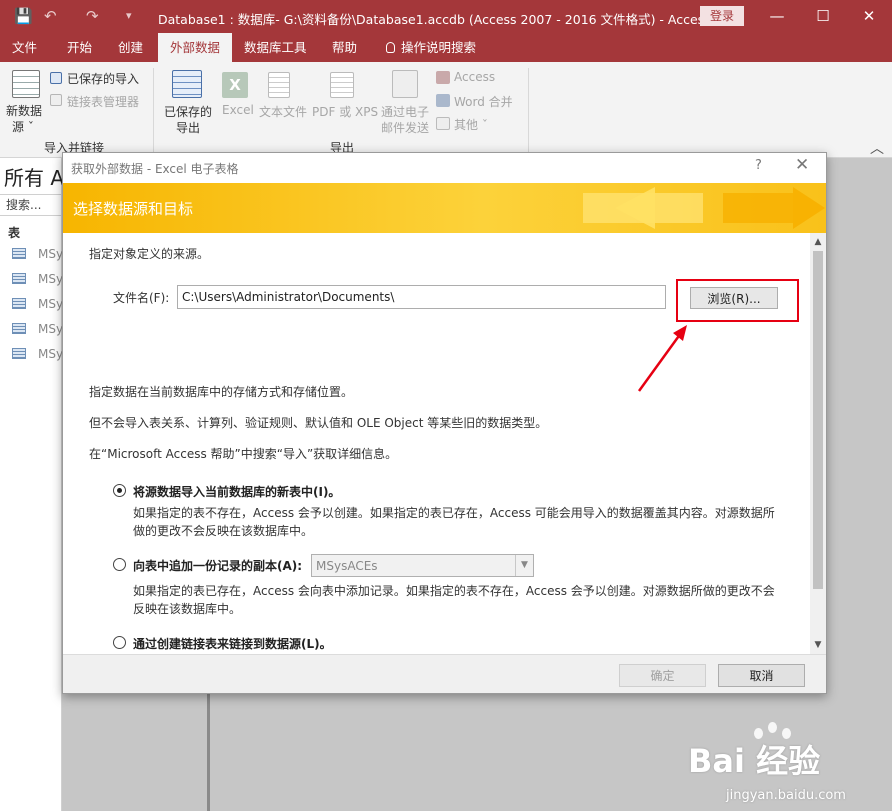 The height and width of the screenshot is (811, 892). I want to click on tab-help: 帮助, so click(344, 47).